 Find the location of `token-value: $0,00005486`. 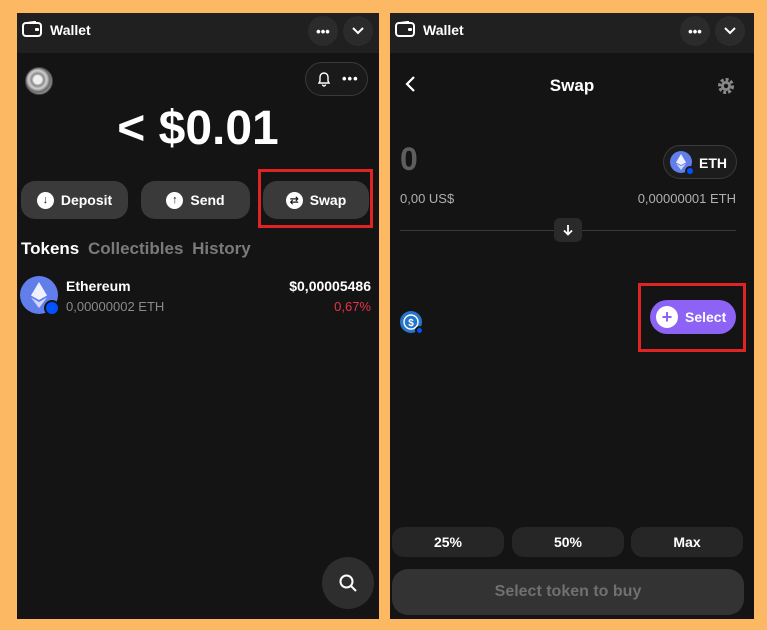

token-value: $0,00005486 is located at coordinates (330, 286).